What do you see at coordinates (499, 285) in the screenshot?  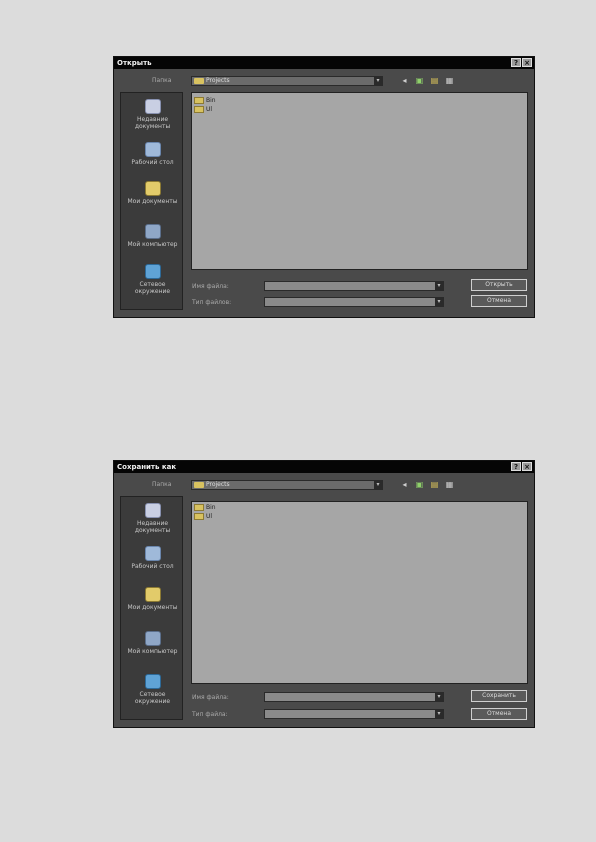 I see `open-button: Открыть` at bounding box center [499, 285].